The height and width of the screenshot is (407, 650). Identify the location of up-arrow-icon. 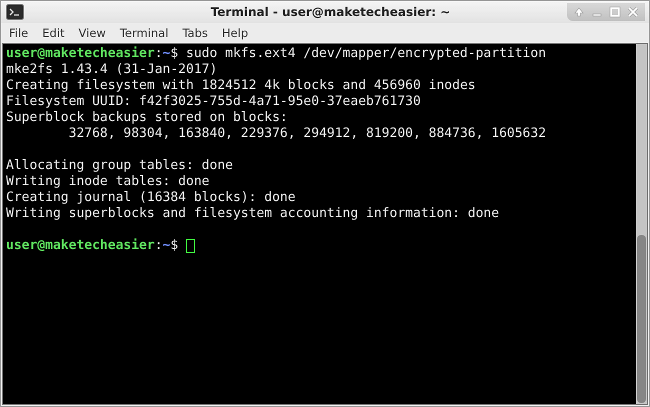
(579, 12).